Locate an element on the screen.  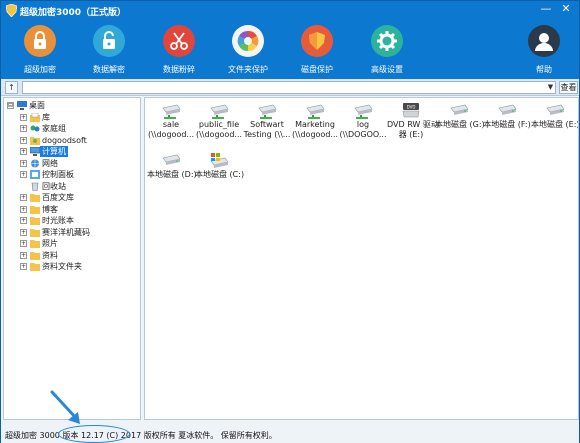
computer-icon is located at coordinates (35, 151).